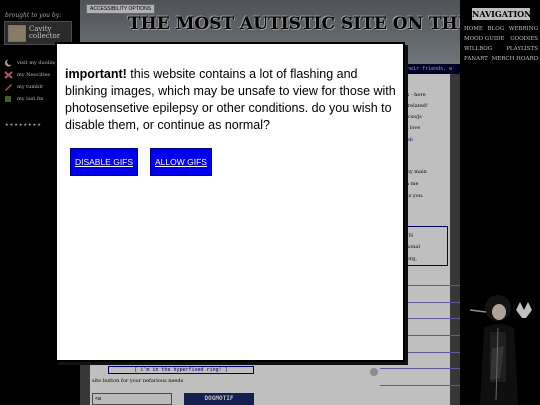 Image resolution: width=540 pixels, height=405 pixels. Describe the element at coordinates (181, 162) in the screenshot. I see `allow-gifs-button: ALLOW GIFS` at that location.